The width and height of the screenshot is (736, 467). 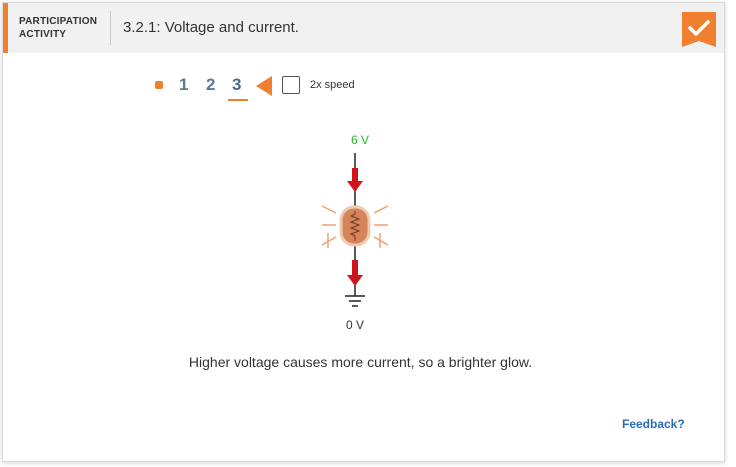 What do you see at coordinates (280, 85) in the screenshot?
I see `animation-controls: 1 2 3 2x speed` at bounding box center [280, 85].